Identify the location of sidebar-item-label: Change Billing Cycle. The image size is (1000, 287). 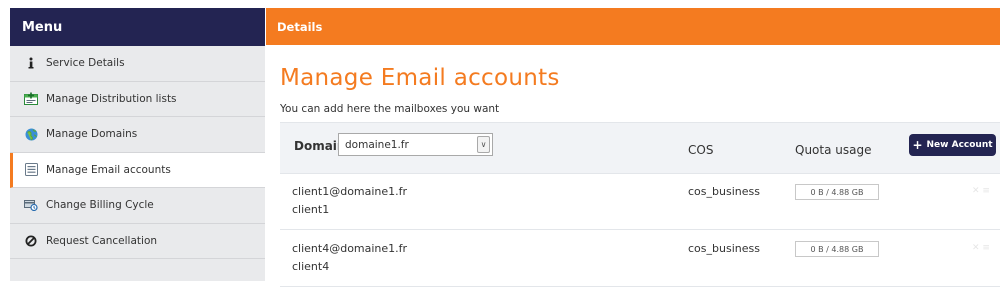
(100, 205).